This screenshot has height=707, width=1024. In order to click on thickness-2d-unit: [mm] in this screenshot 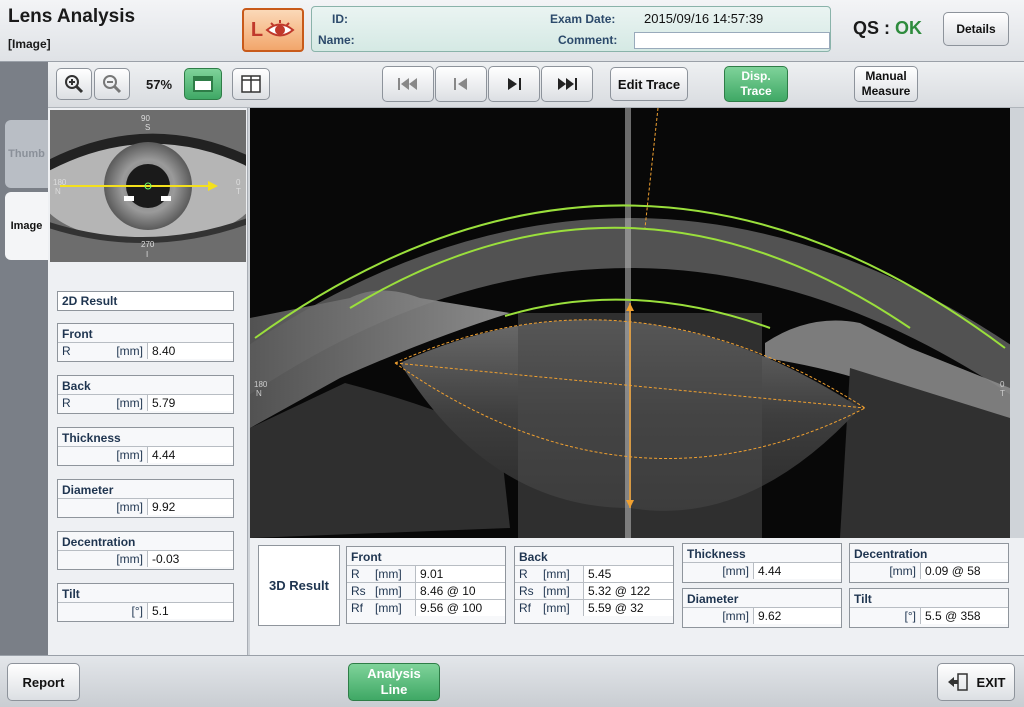, I will do `click(129, 455)`.